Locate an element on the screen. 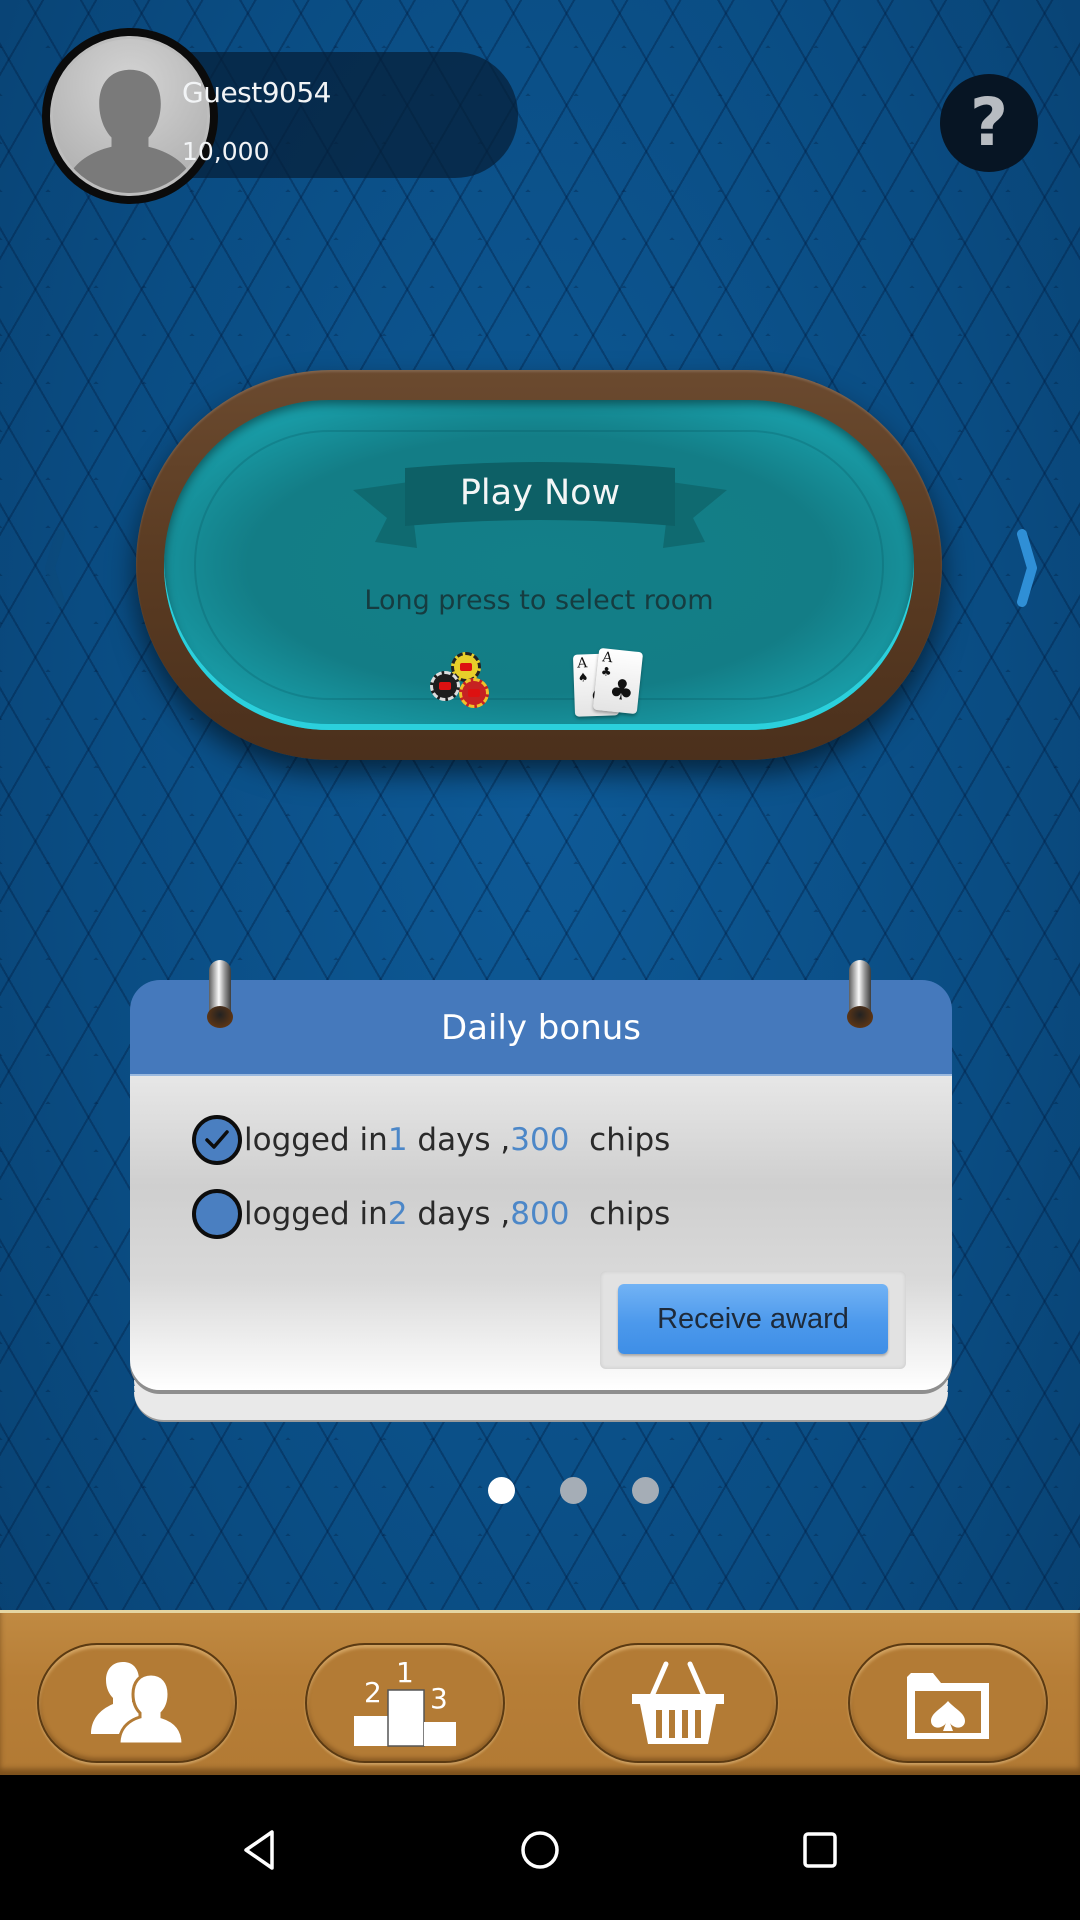 The width and height of the screenshot is (1080, 1920). leaderboard-button: 2 1 3 is located at coordinates (405, 1703).